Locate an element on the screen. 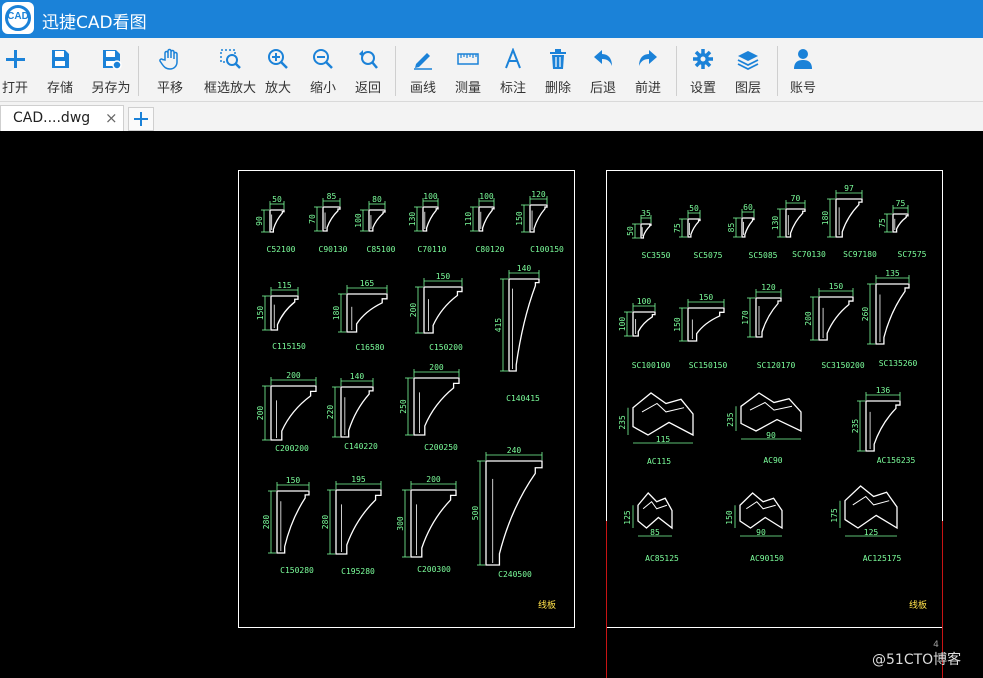  cornice-profile: 70 130 is located at coordinates (788, 216).